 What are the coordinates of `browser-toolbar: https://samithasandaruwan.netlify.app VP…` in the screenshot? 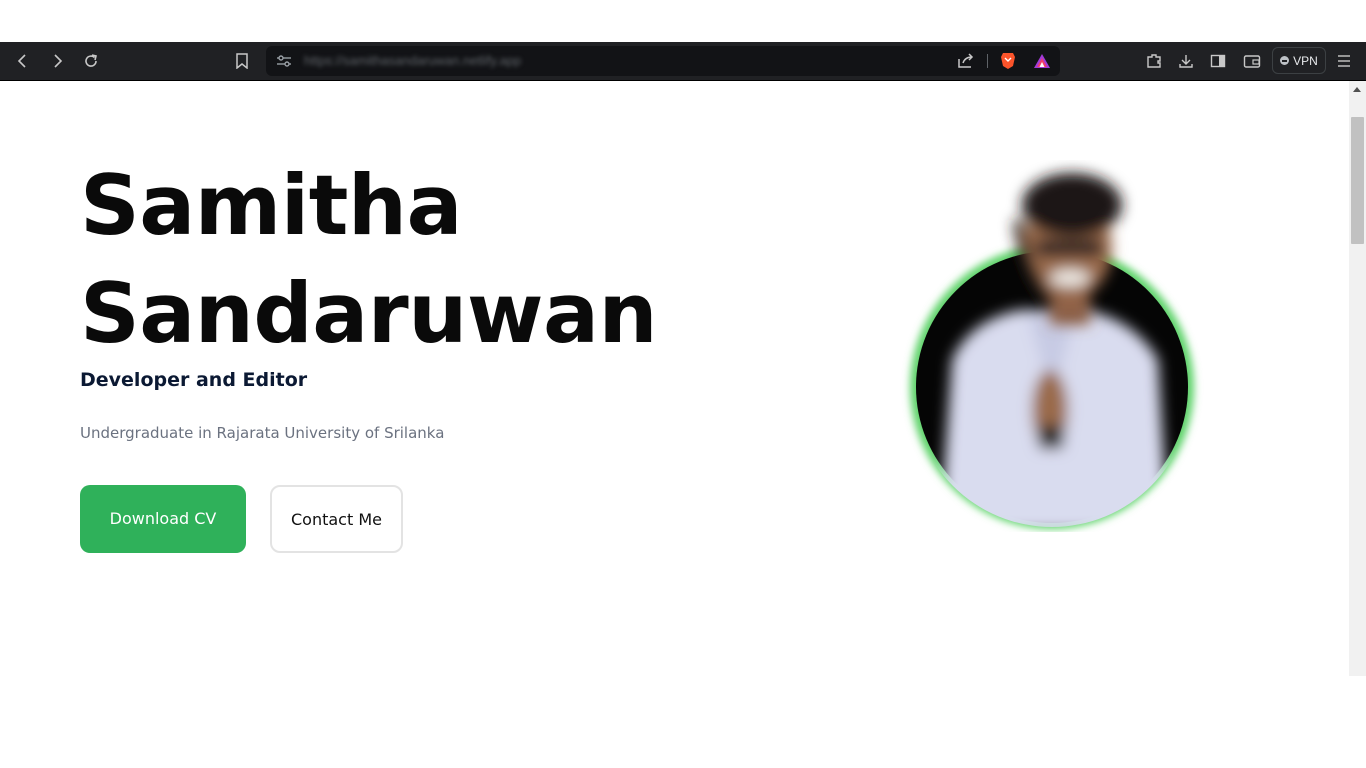 It's located at (683, 61).